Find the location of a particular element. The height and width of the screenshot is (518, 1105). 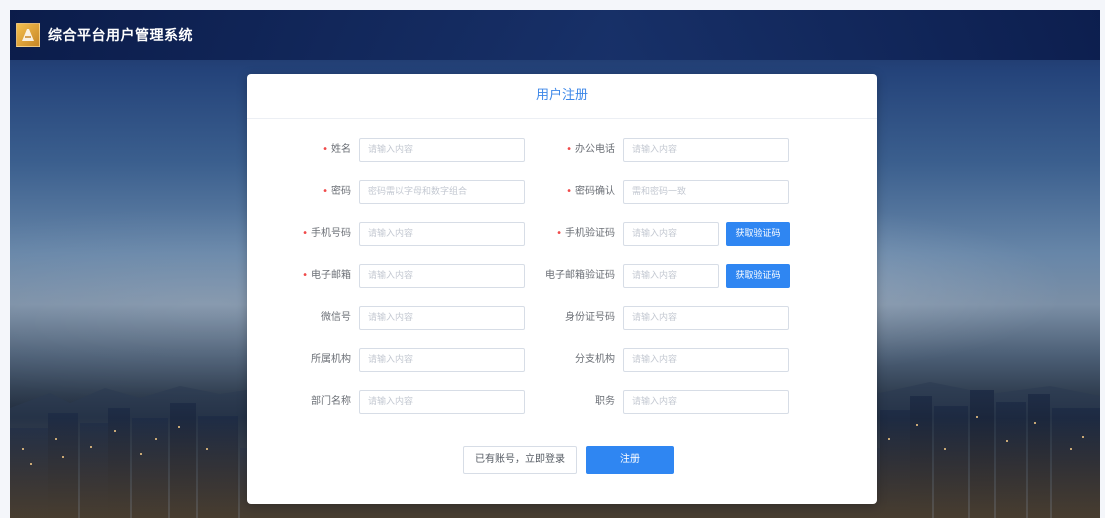

form-row: •手机号码•手机验证码获取验证码 is located at coordinates (562, 234).